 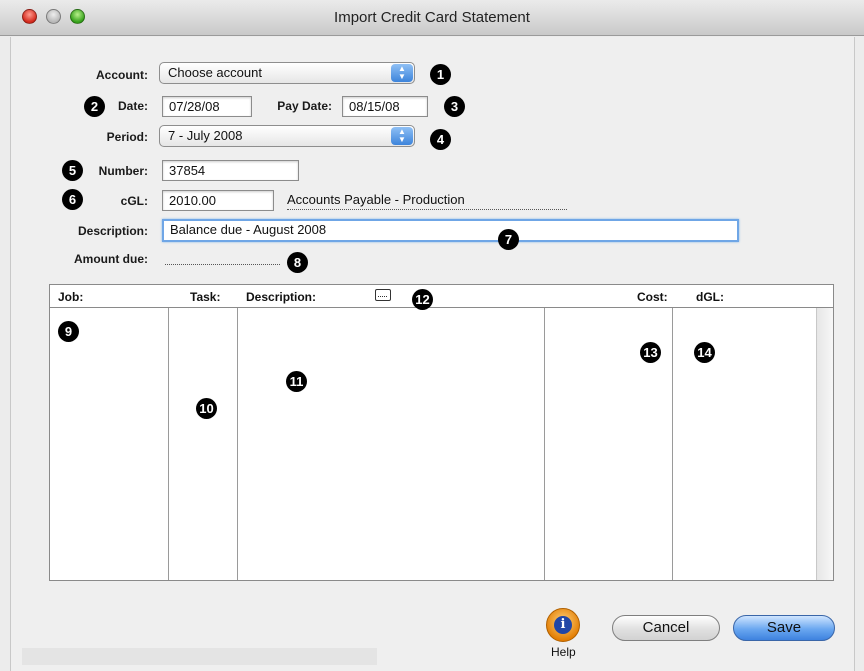 I want to click on callout-badge: 4, so click(x=440, y=139).